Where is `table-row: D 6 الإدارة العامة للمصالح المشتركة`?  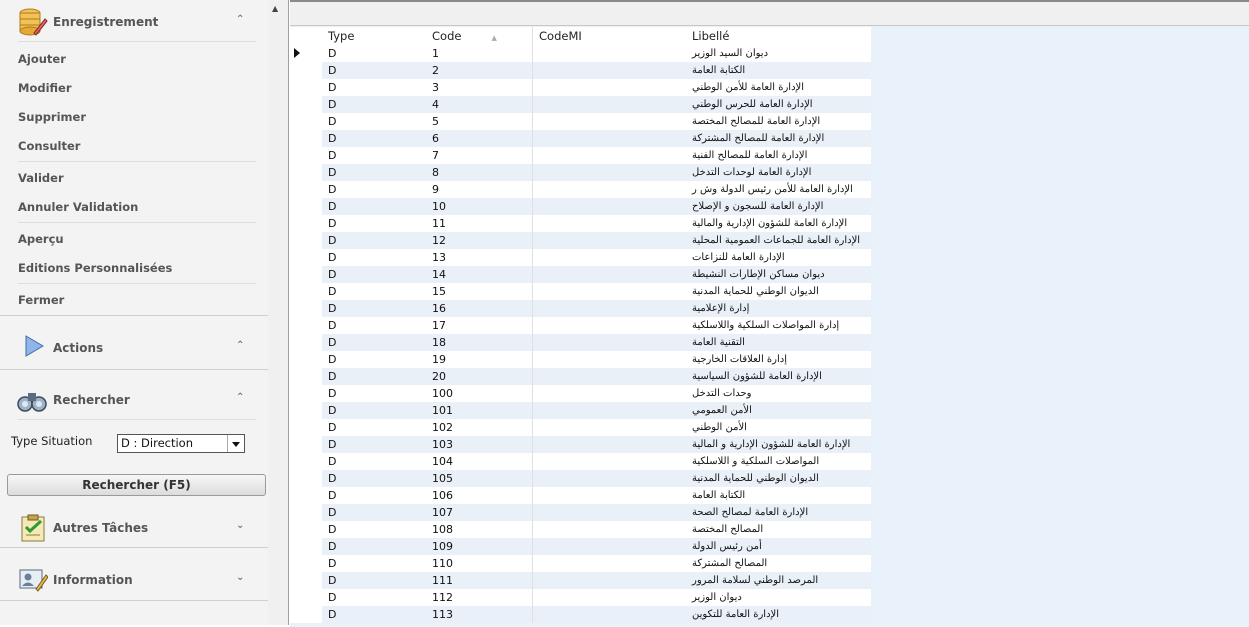 table-row: D 6 الإدارة العامة للمصالح المشتركة is located at coordinates (580, 138).